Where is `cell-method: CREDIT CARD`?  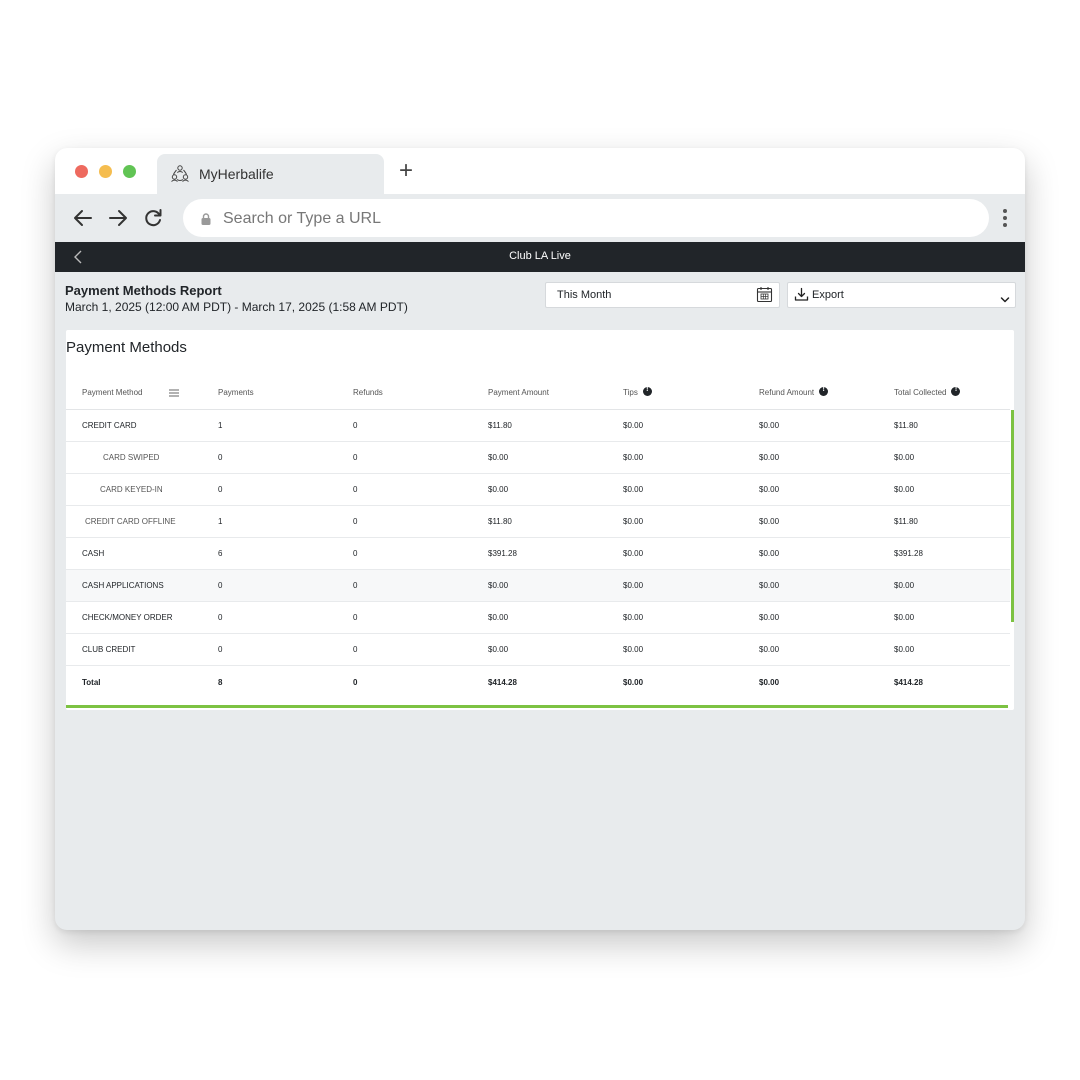 cell-method: CREDIT CARD is located at coordinates (142, 425).